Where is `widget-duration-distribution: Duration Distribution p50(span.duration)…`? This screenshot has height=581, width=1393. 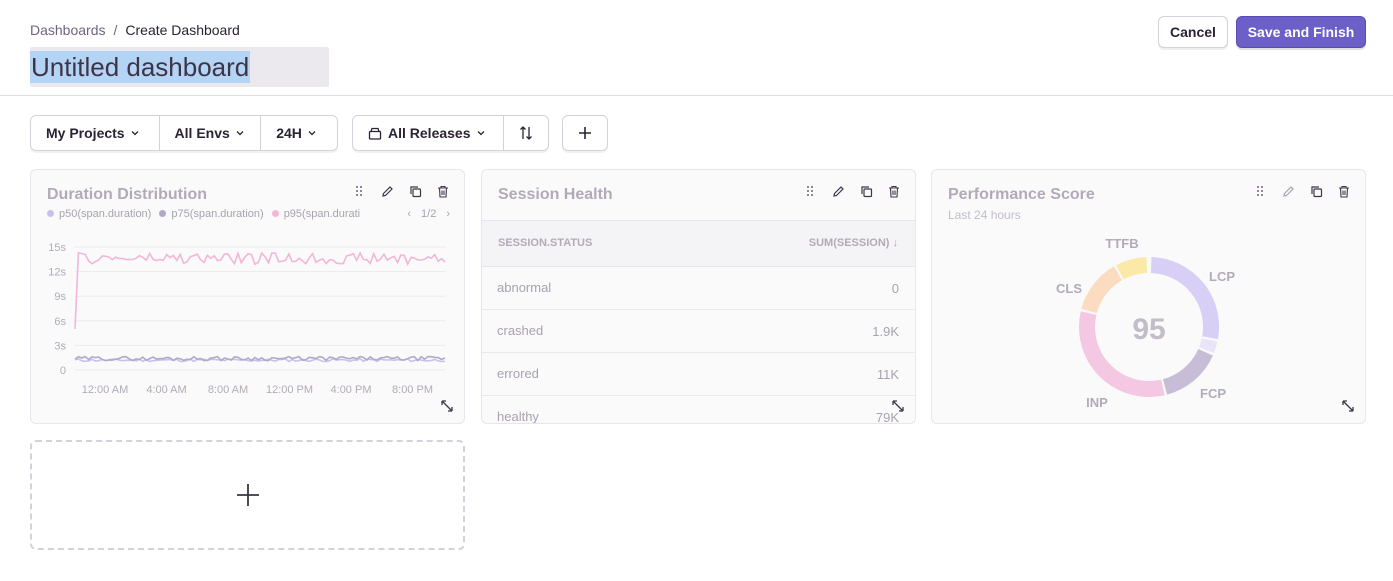 widget-duration-distribution: Duration Distribution p50(span.duration)… is located at coordinates (247, 296).